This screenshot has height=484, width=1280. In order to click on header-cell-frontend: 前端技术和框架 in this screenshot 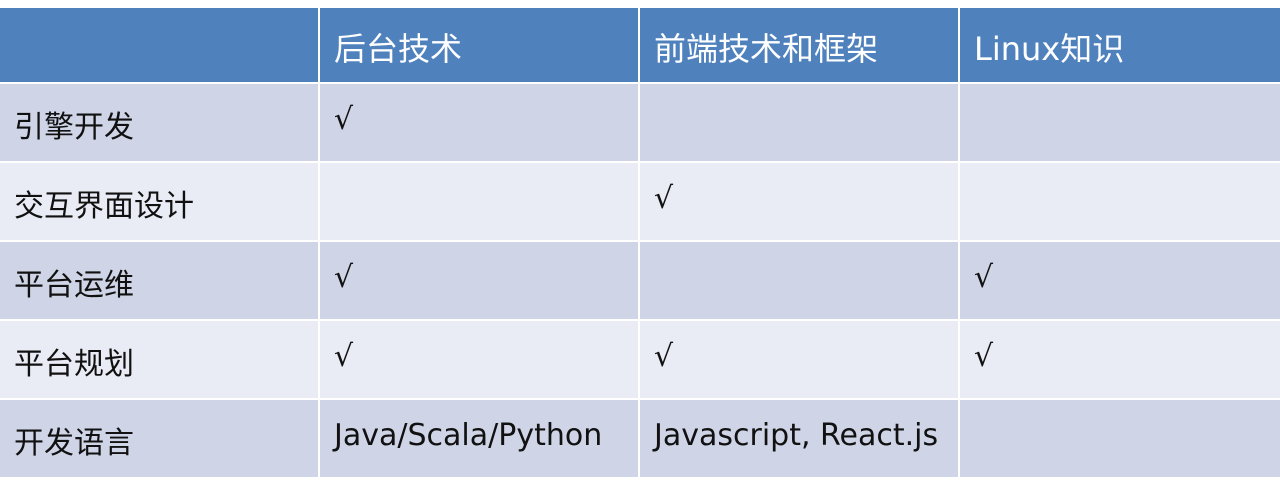, I will do `click(800, 46)`.